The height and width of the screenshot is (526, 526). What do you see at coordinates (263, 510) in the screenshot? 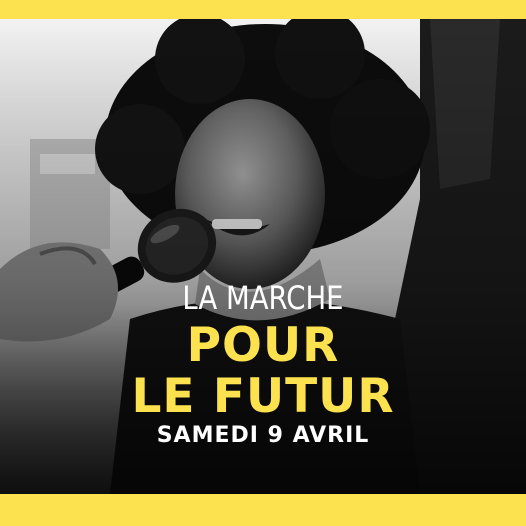
I see `bottom-accent-bar` at bounding box center [263, 510].